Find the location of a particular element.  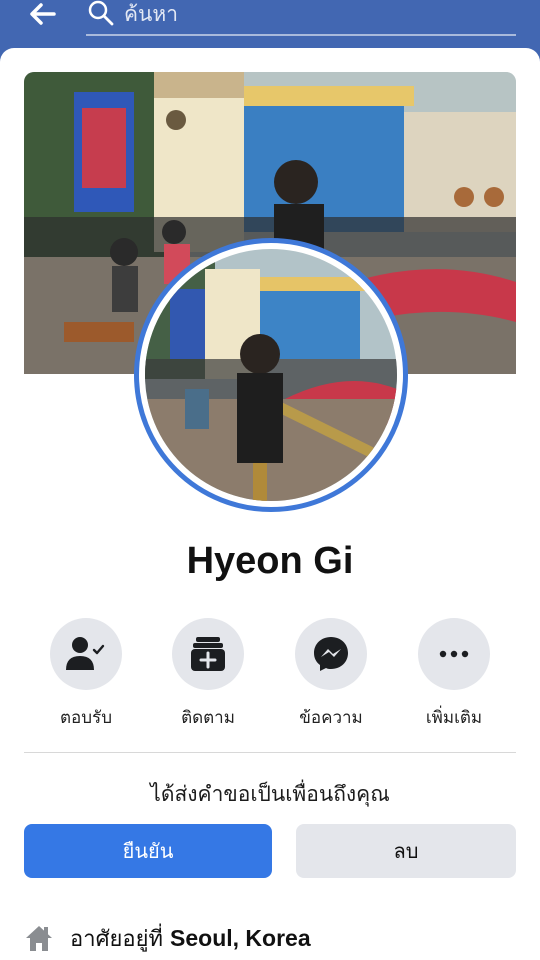

profile-picture-image is located at coordinates (271, 375).